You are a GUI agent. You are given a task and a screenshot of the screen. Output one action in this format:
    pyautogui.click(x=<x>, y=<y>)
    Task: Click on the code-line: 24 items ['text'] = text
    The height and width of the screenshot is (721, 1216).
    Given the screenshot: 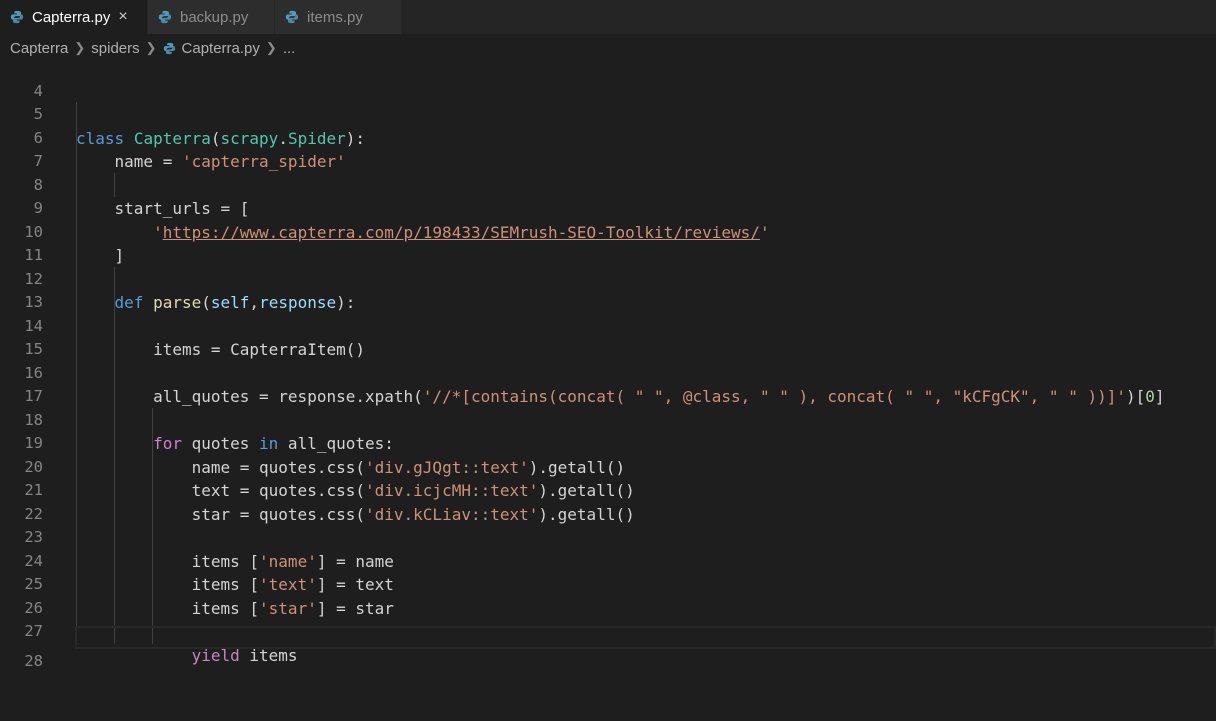 What is the action you would take?
    pyautogui.click(x=608, y=560)
    